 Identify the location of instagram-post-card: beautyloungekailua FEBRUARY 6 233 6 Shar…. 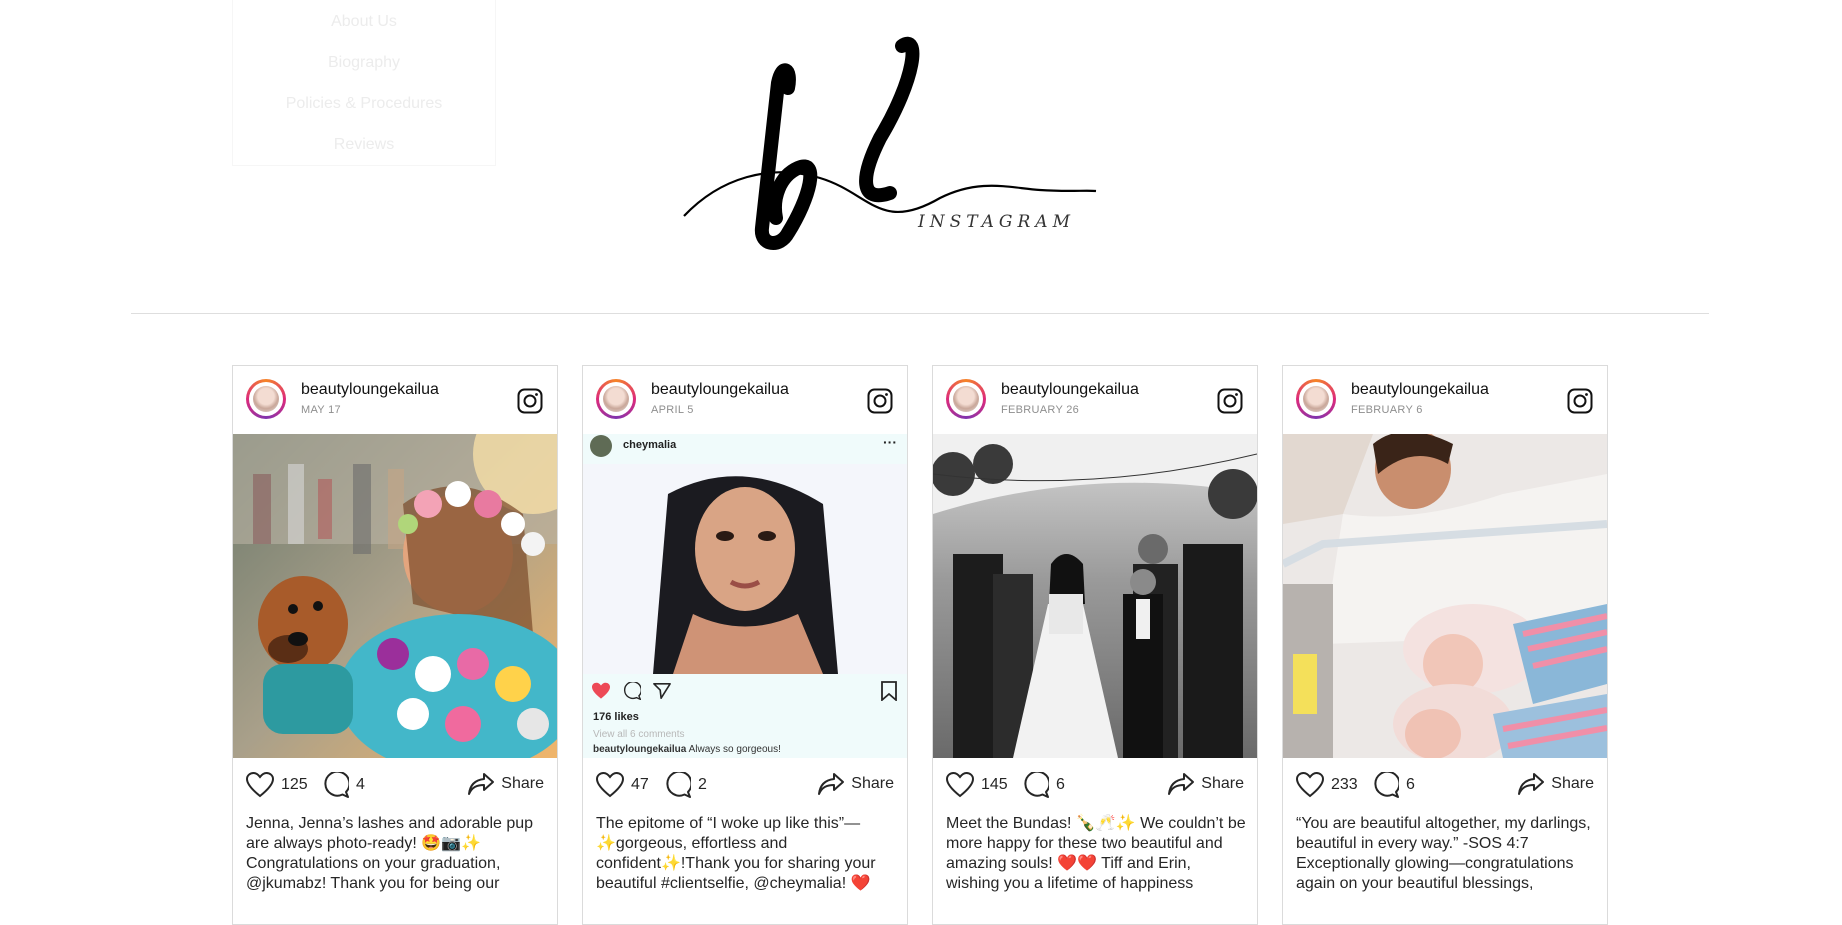
(1445, 645).